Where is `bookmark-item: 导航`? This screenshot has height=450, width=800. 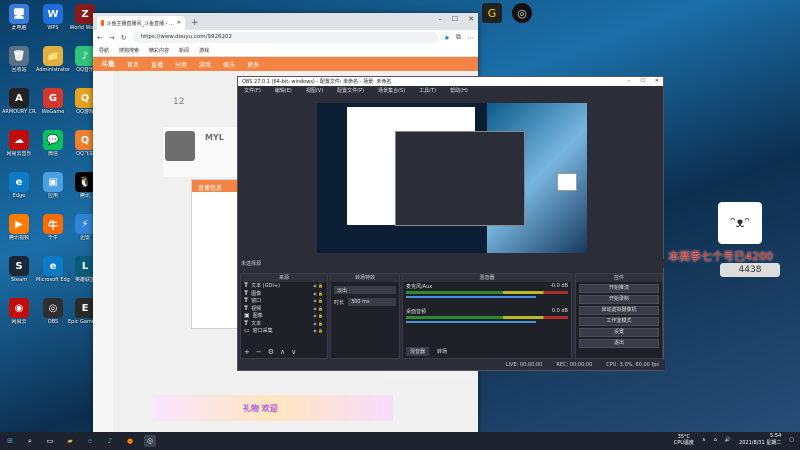 bookmark-item: 导航 is located at coordinates (104, 50).